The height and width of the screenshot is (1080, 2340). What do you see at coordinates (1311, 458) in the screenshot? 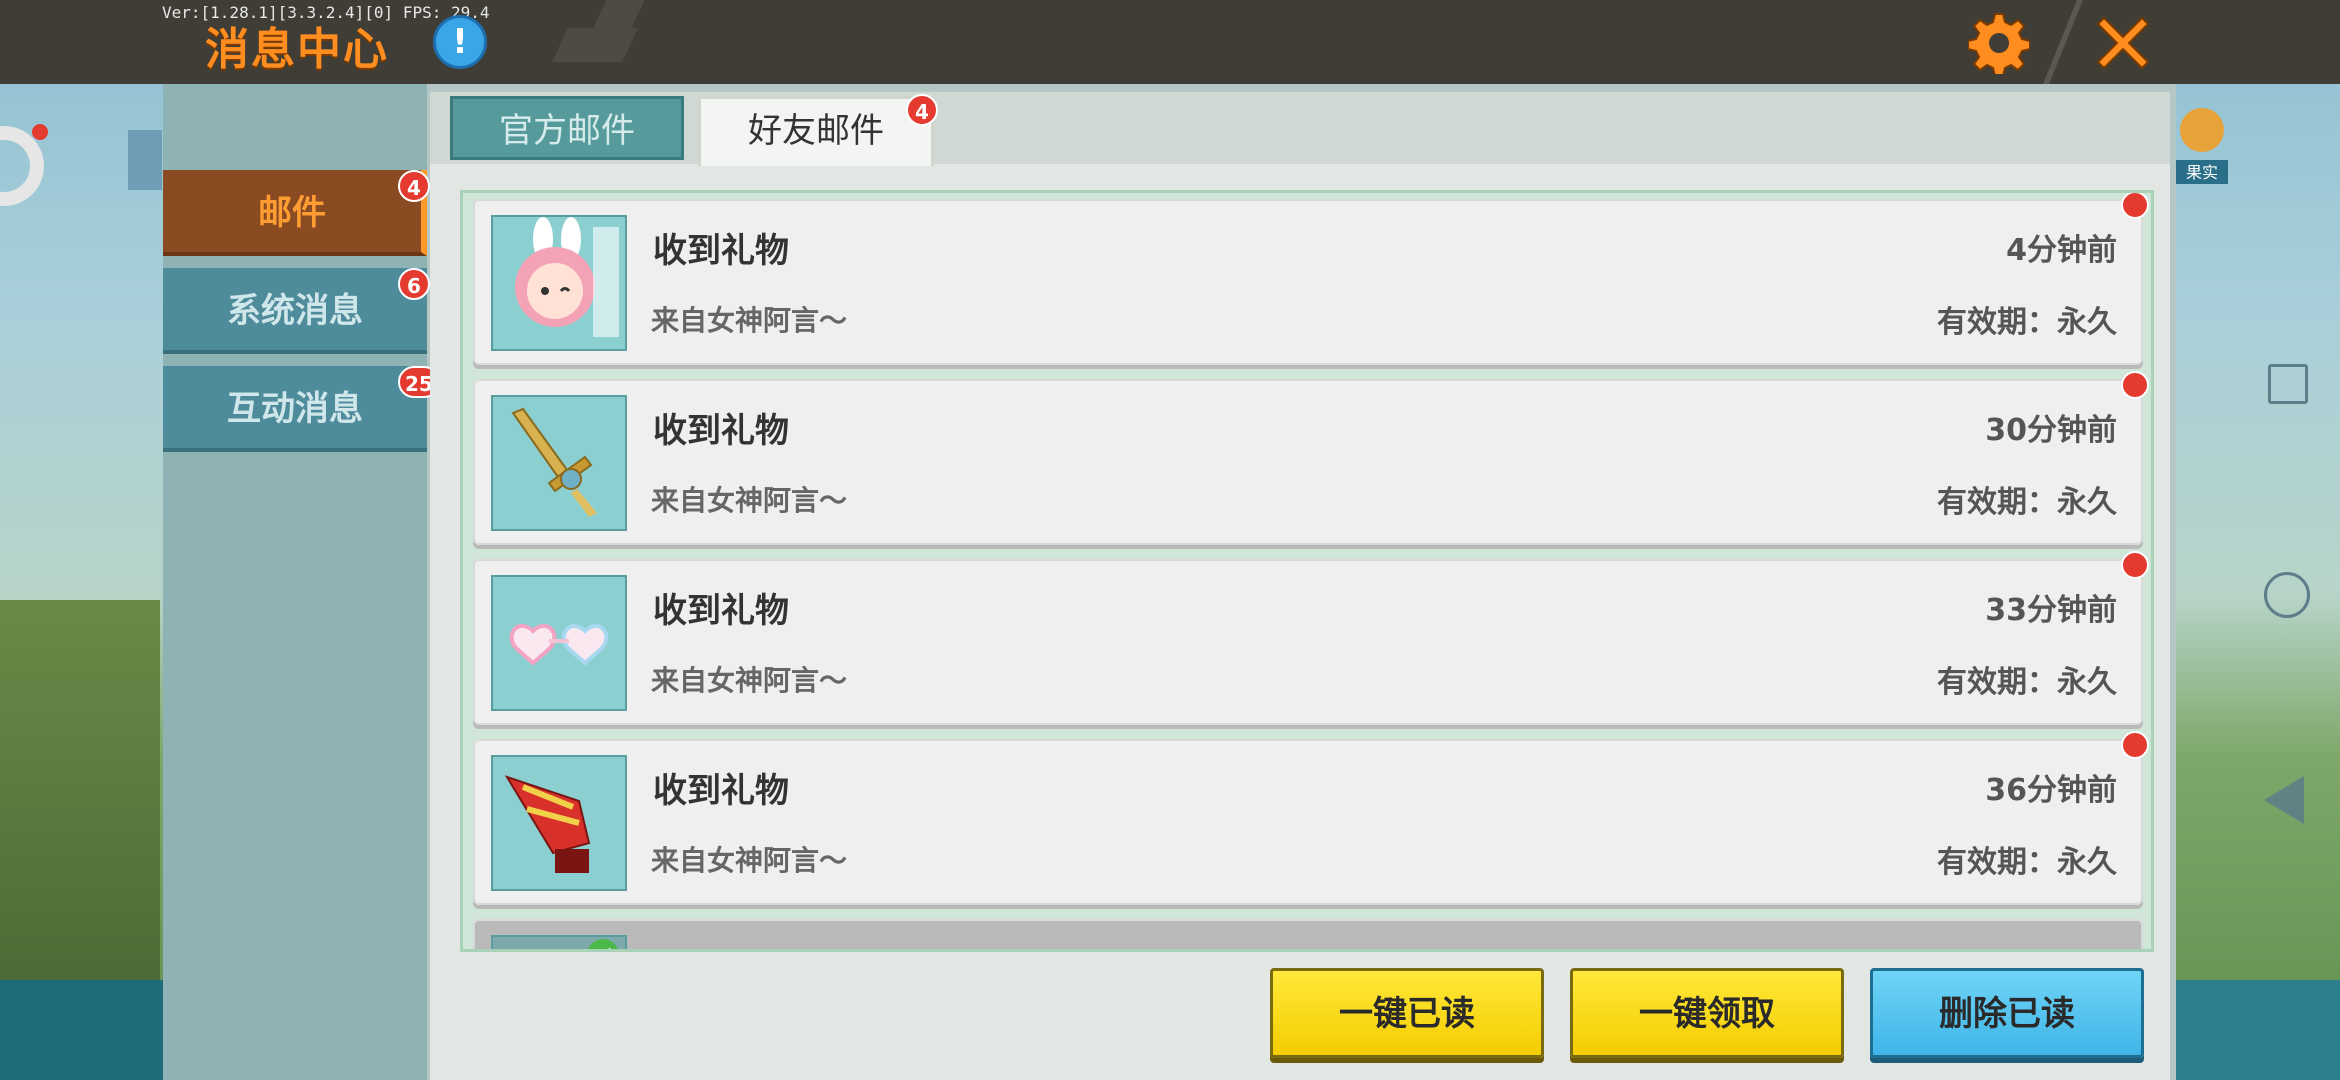
I see `list-item: 收到礼物 来自女神阿言～ 30分钟前 有效期：永久` at bounding box center [1311, 458].